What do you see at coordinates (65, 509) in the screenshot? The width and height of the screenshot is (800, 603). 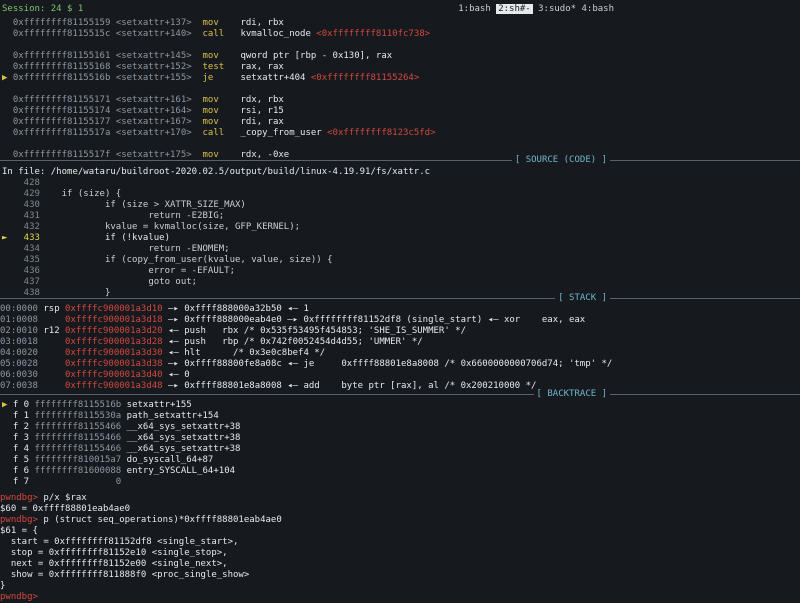 I see `gdb-text: $60 = 0xffff88801eab4ae0` at bounding box center [65, 509].